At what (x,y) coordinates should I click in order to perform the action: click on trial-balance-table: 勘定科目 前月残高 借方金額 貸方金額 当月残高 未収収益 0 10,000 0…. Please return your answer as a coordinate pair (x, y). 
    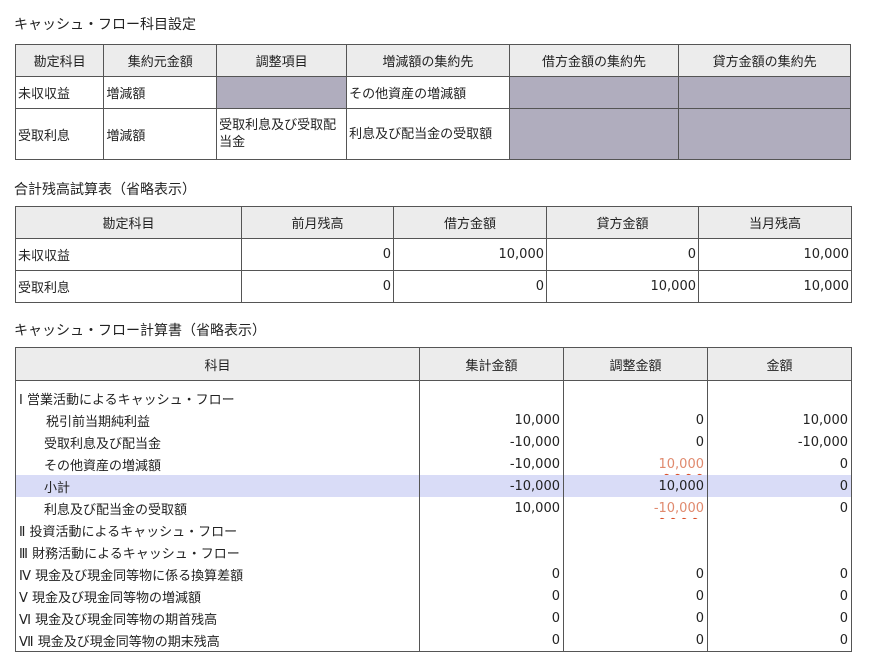
    Looking at the image, I should click on (433, 254).